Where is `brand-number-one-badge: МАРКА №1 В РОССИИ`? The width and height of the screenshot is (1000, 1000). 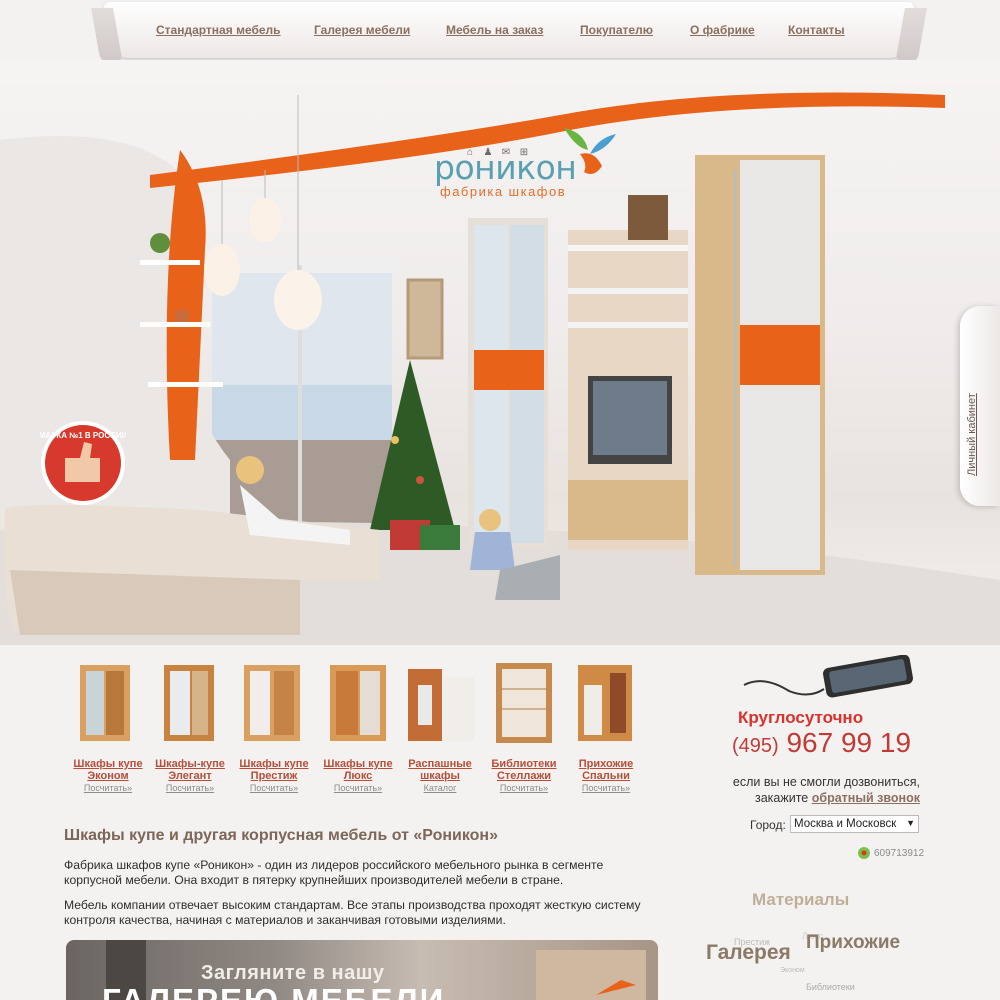
brand-number-one-badge: МАРКА №1 В РОССИИ is located at coordinates (83, 463).